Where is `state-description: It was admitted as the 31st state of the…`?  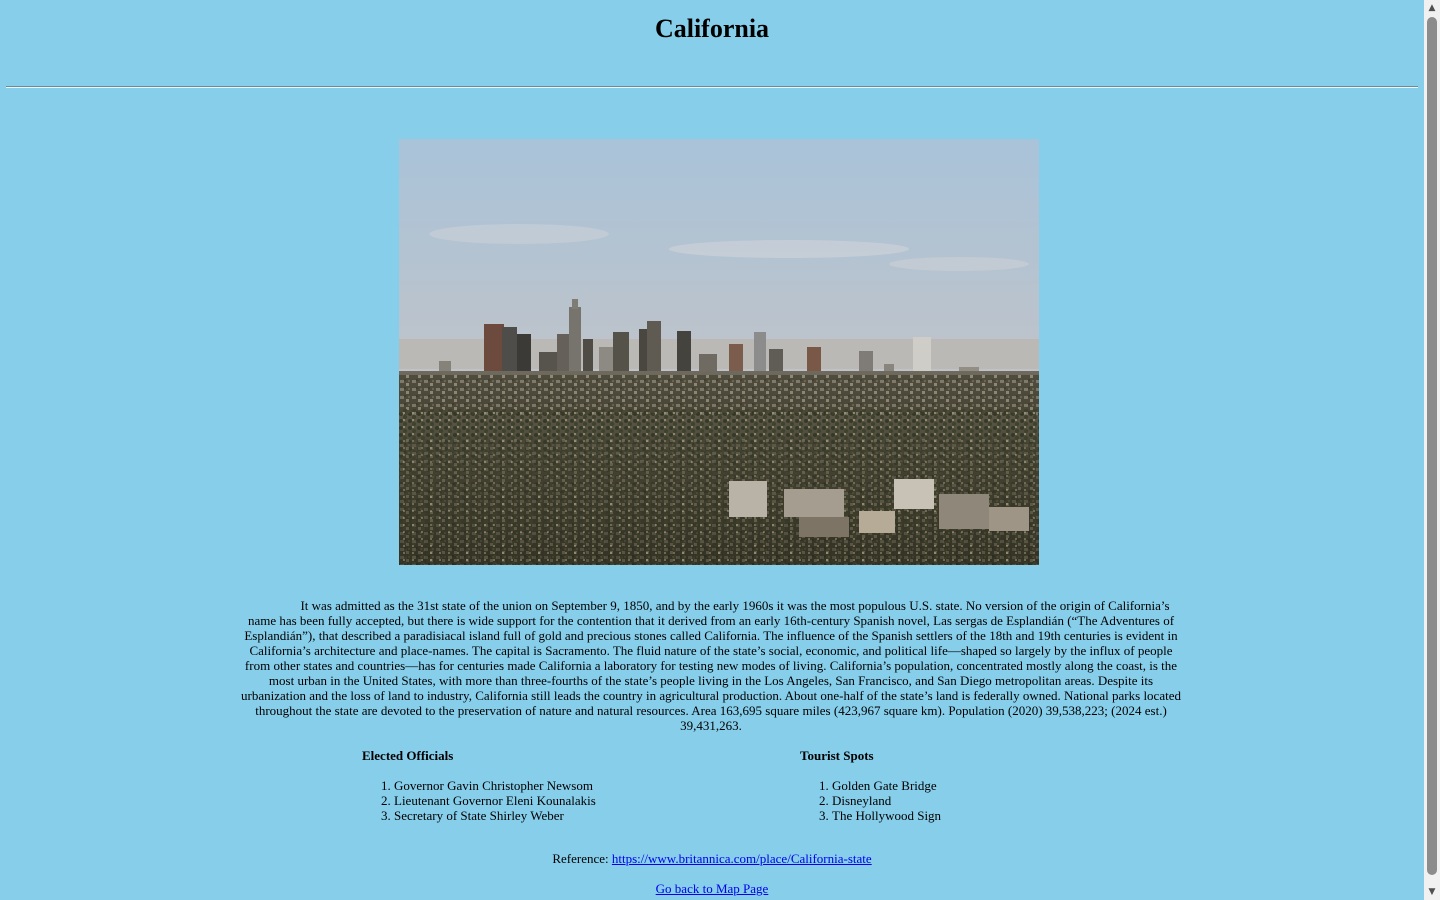
state-description: It was admitted as the 31st state of the… is located at coordinates (711, 665).